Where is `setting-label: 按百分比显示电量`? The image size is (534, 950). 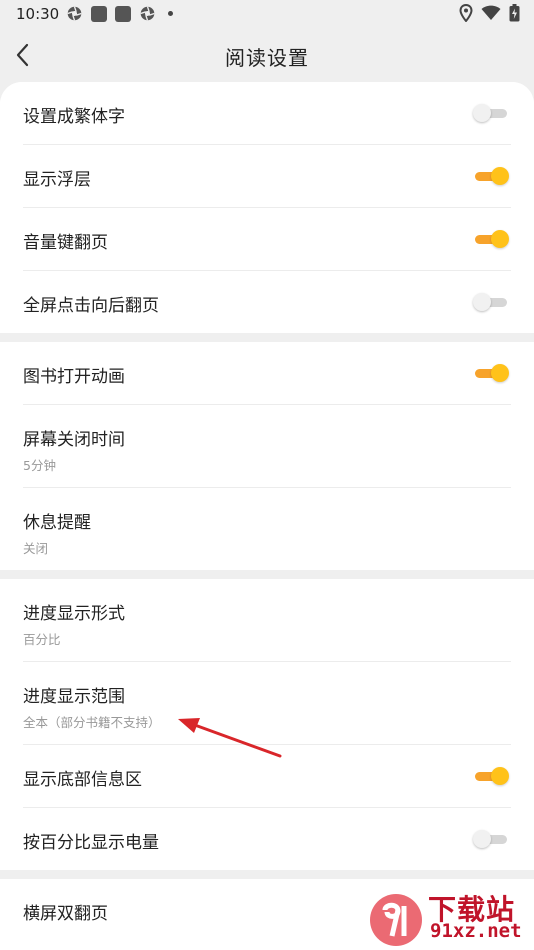
setting-label: 按百分比显示电量 is located at coordinates (91, 843).